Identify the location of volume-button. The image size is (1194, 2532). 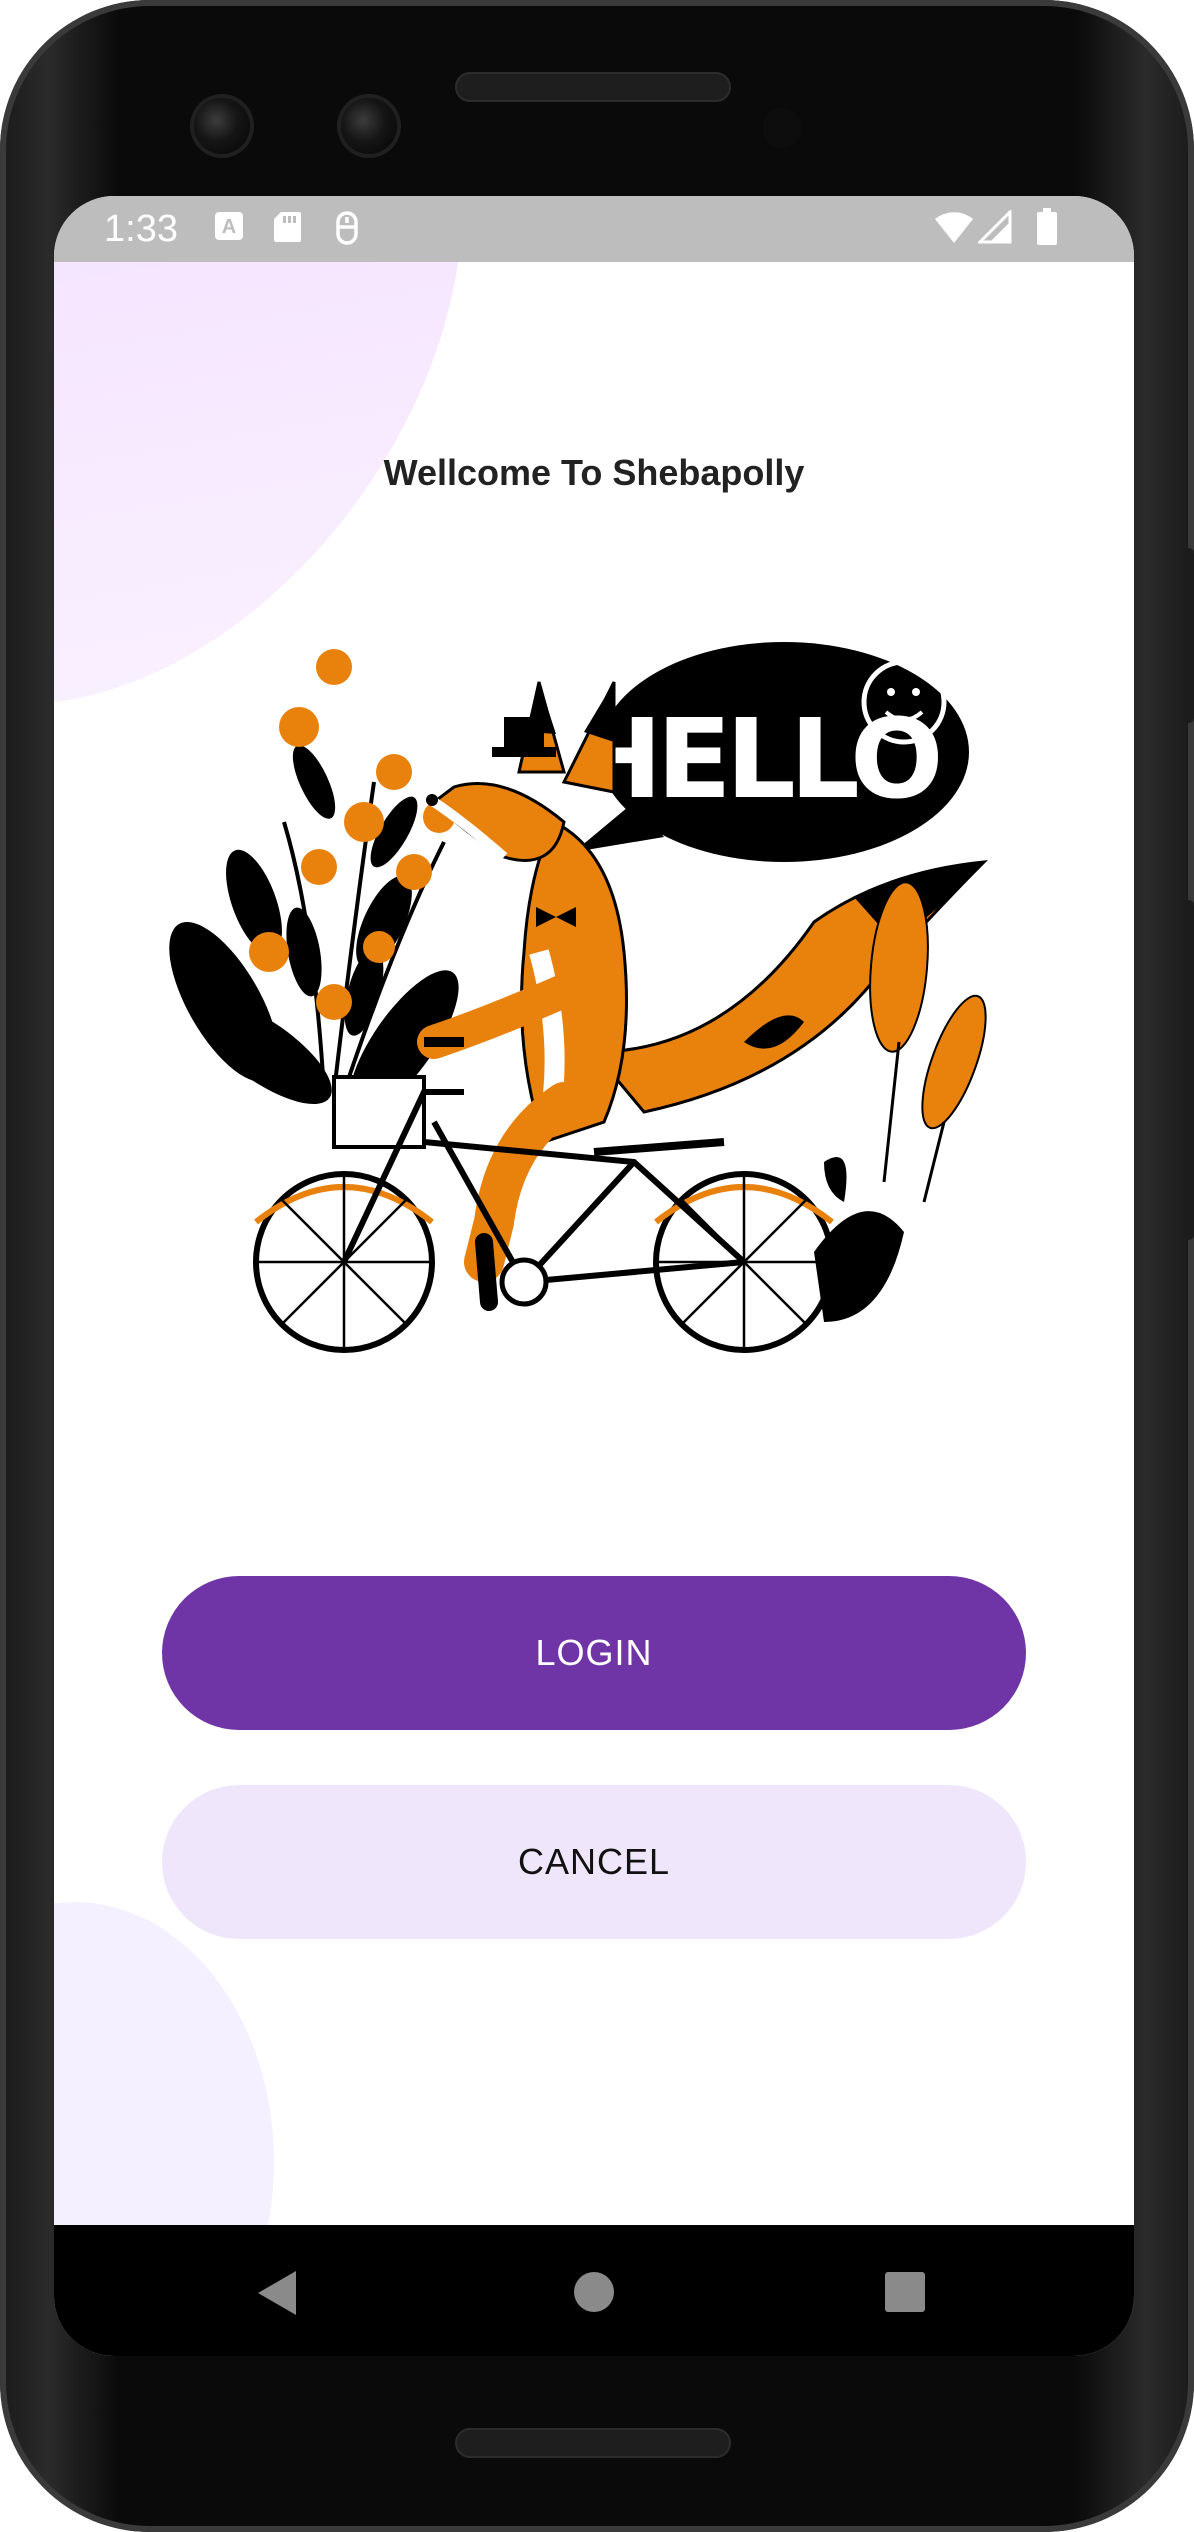
(1189, 1070).